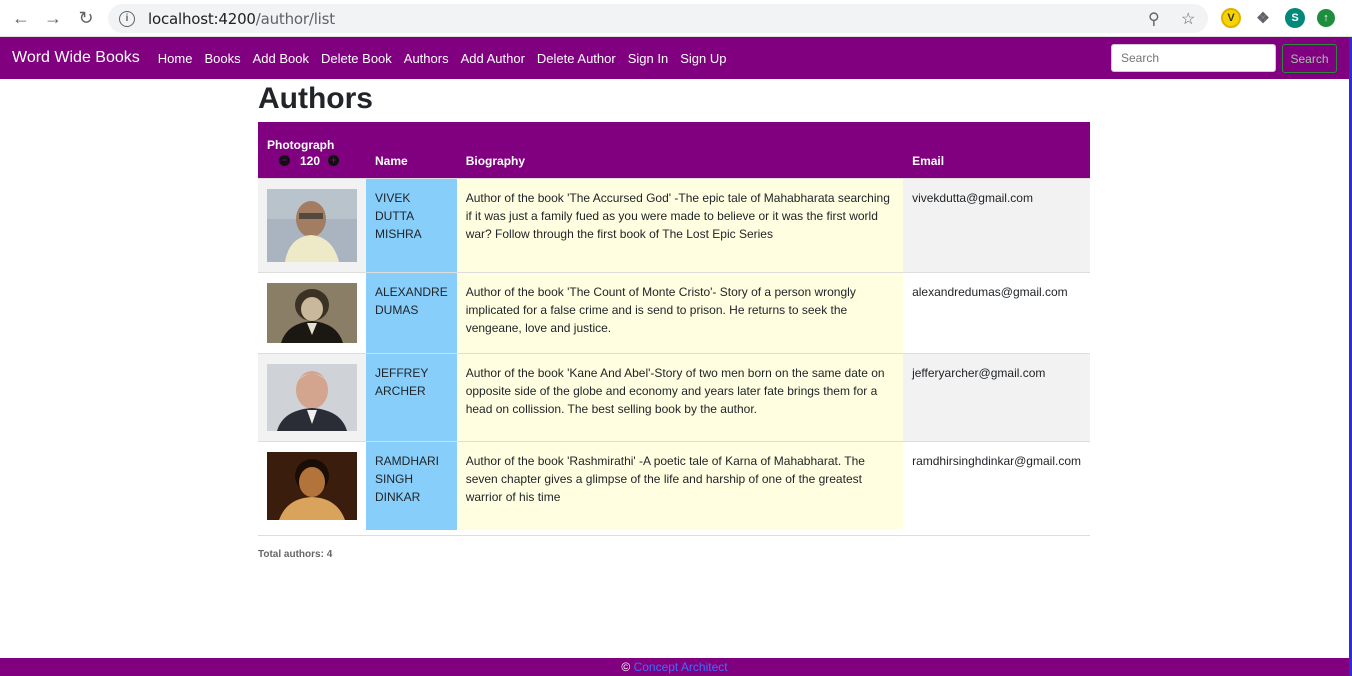 The height and width of the screenshot is (676, 1352). What do you see at coordinates (996, 396) in the screenshot?
I see `author-email: jefferyarcher@gmail.com` at bounding box center [996, 396].